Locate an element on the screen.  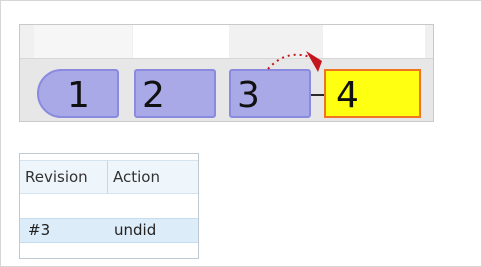
revision-connector is located at coordinates (317, 95).